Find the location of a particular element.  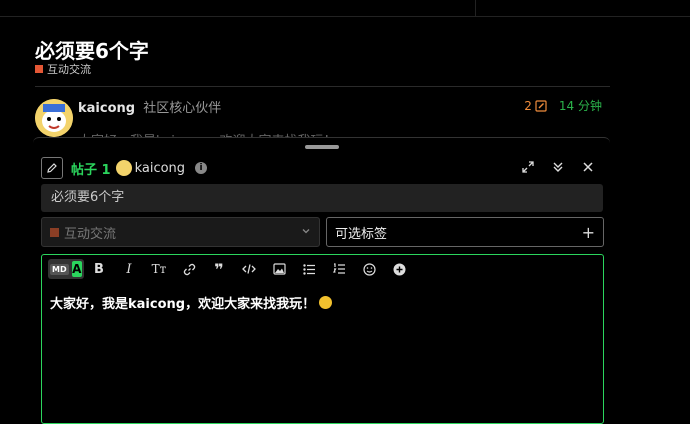

reply-to-label: 帖子 1 is located at coordinates (91, 168).